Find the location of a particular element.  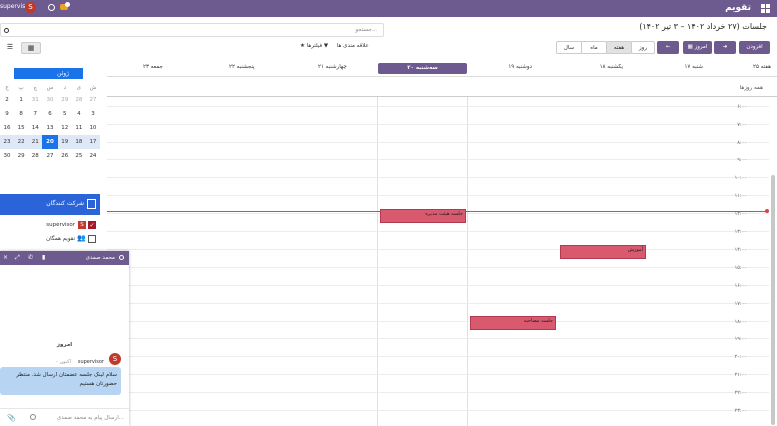

mini-day: 26 is located at coordinates (65, 156).